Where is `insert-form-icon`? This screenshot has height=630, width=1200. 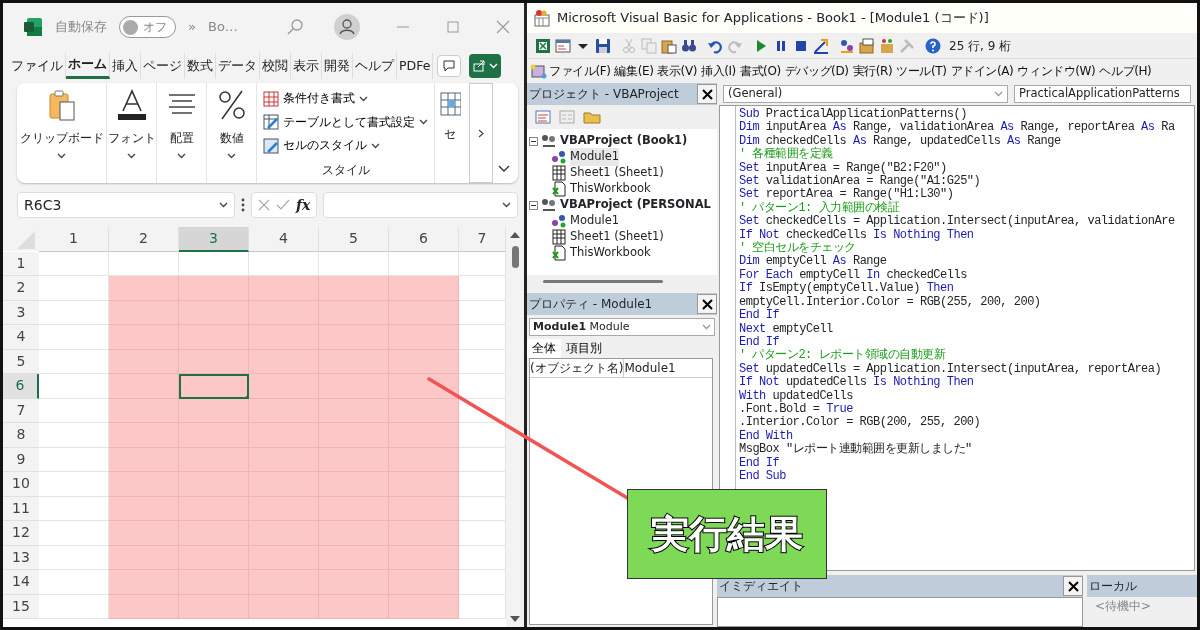
insert-form-icon is located at coordinates (563, 45).